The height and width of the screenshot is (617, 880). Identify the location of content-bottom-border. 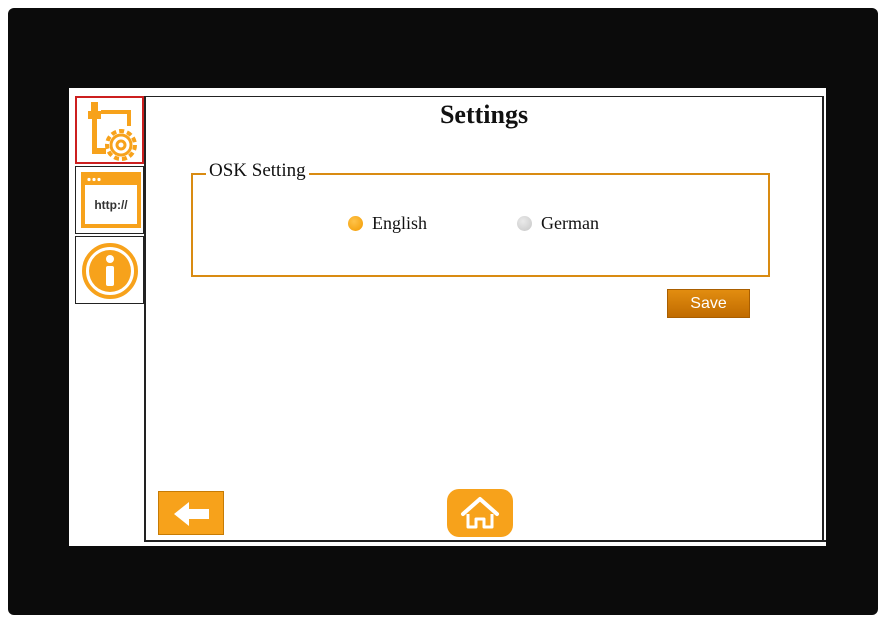
(485, 541).